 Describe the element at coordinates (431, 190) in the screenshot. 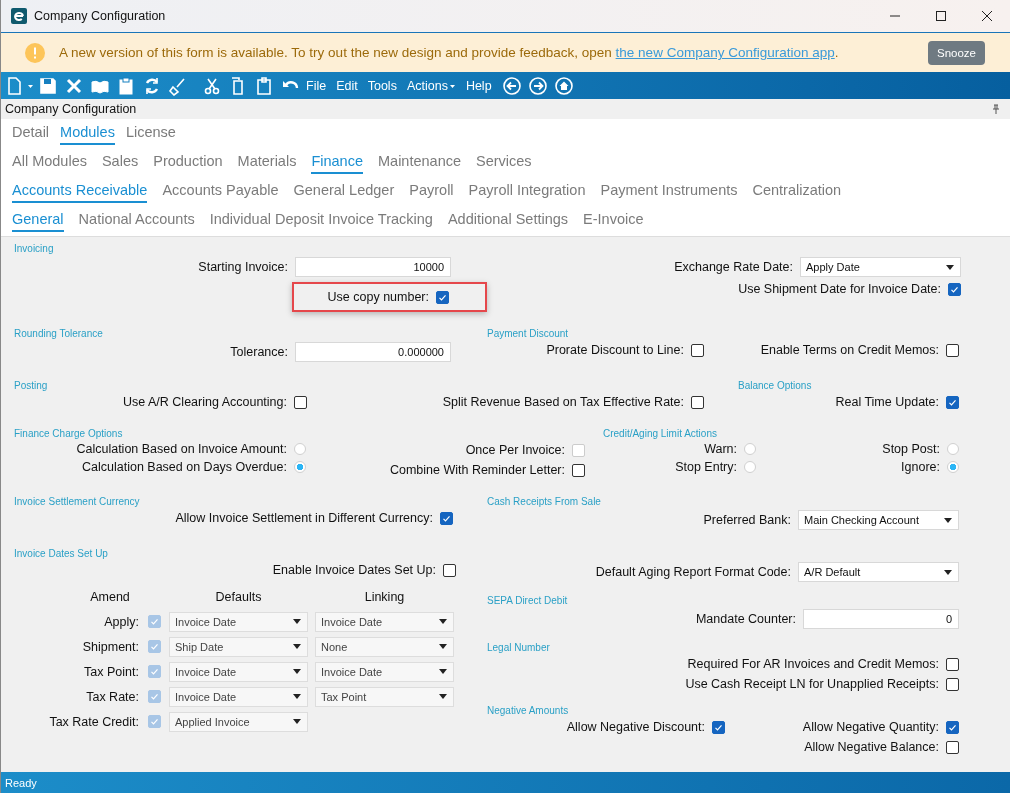

I see `tab: Payroll` at that location.